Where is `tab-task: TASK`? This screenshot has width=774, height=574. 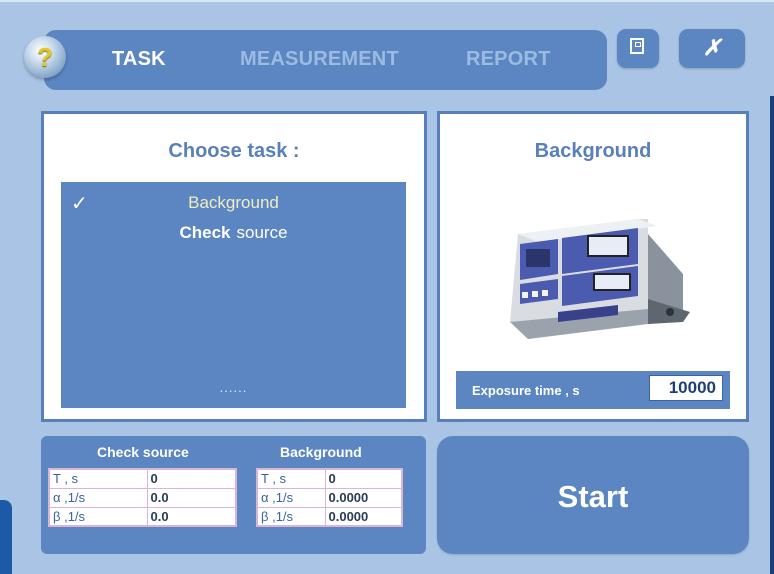 tab-task: TASK is located at coordinates (139, 59).